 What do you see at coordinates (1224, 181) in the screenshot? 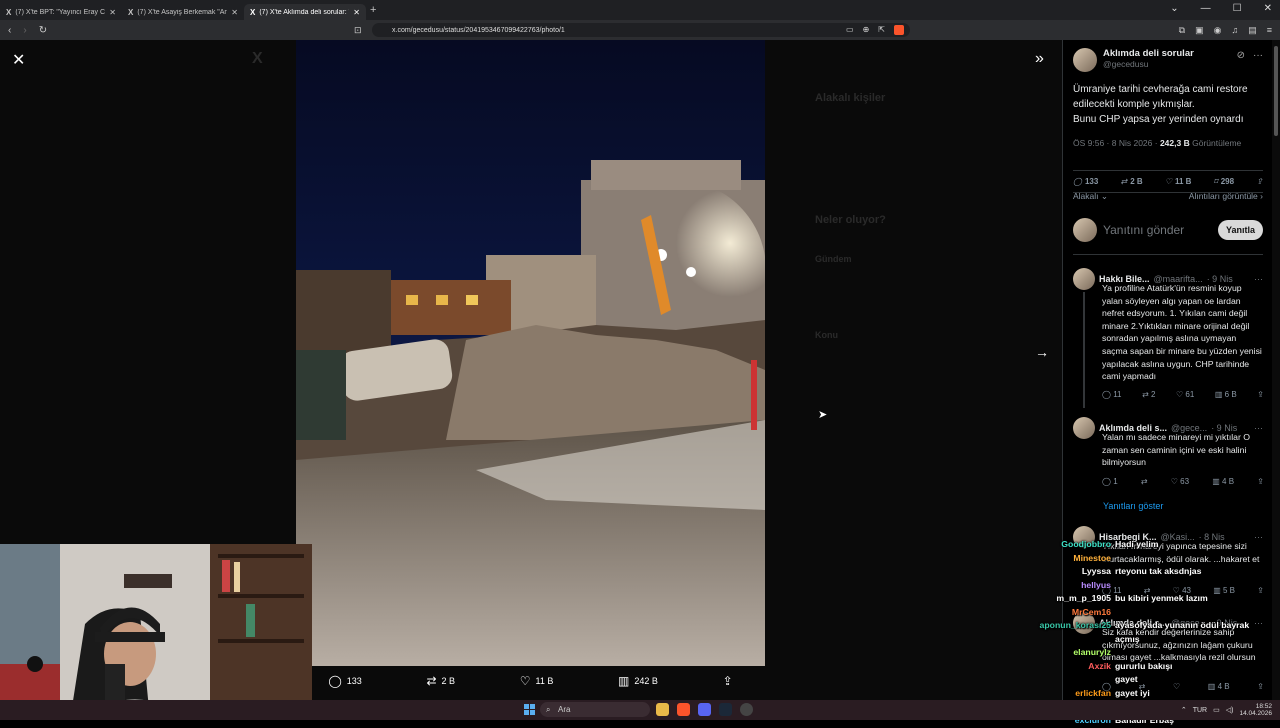
I see `bookmark-button: ⌑298` at bounding box center [1224, 181].